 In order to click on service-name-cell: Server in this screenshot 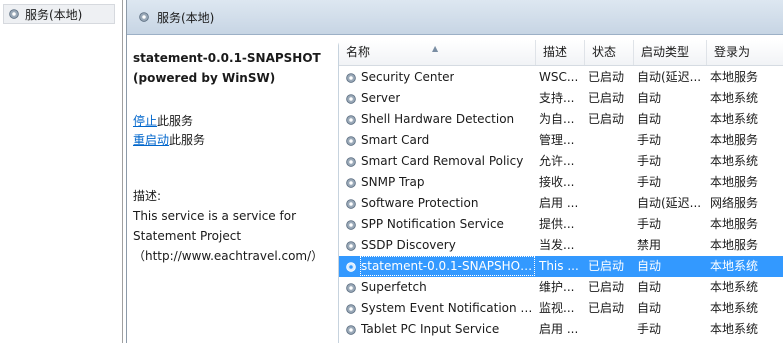, I will do `click(439, 98)`.